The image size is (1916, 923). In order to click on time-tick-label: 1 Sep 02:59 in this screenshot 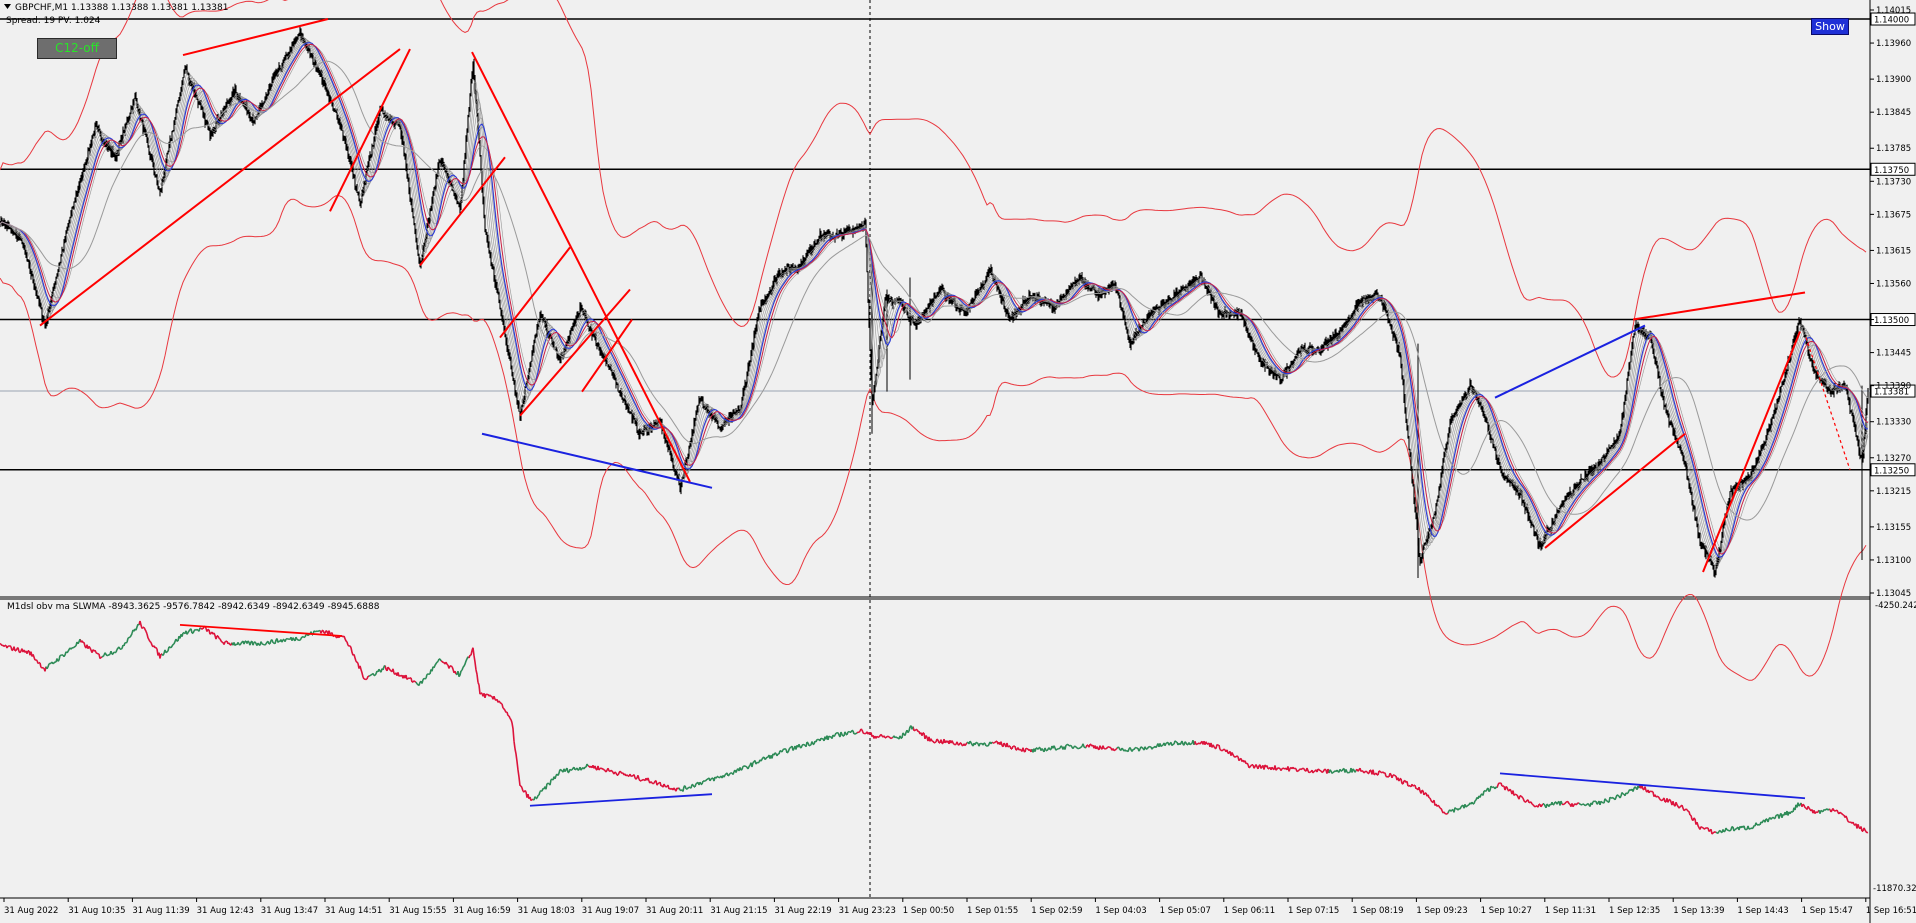, I will do `click(1056, 911)`.